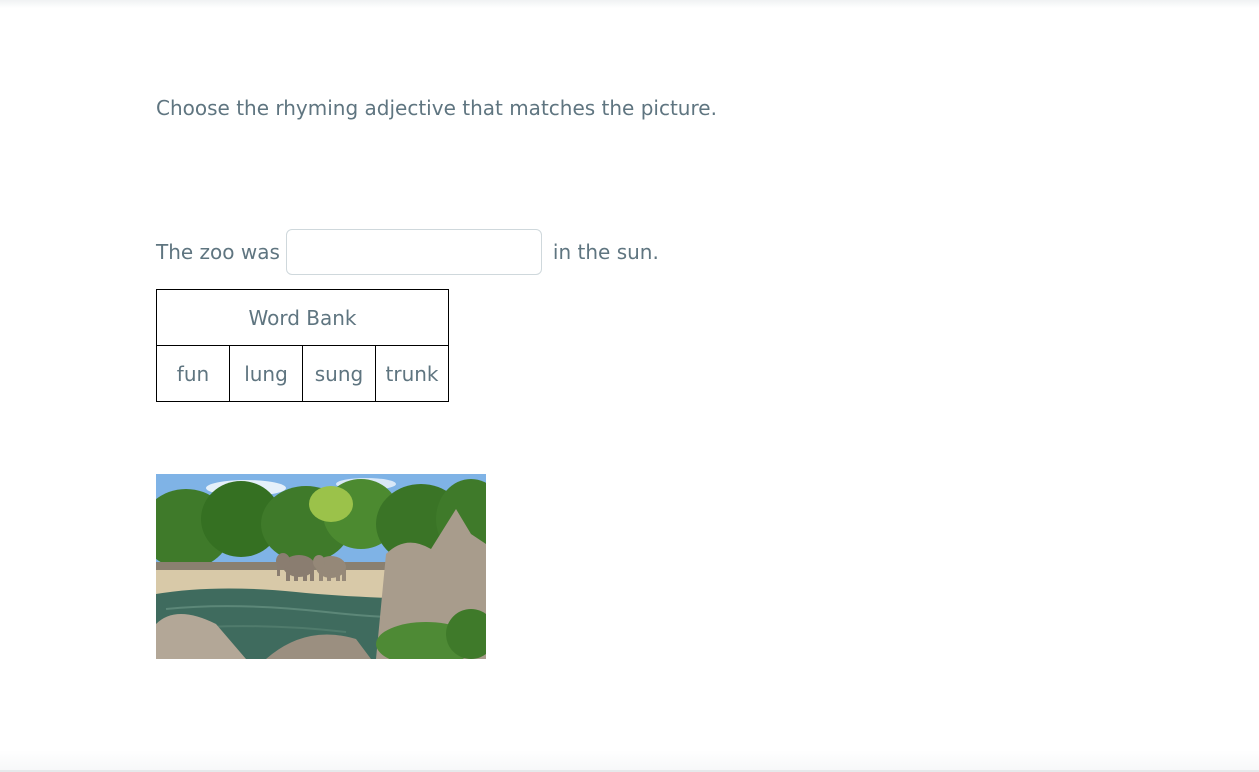  Describe the element at coordinates (193, 373) in the screenshot. I see `word-bank-word: fun` at that location.